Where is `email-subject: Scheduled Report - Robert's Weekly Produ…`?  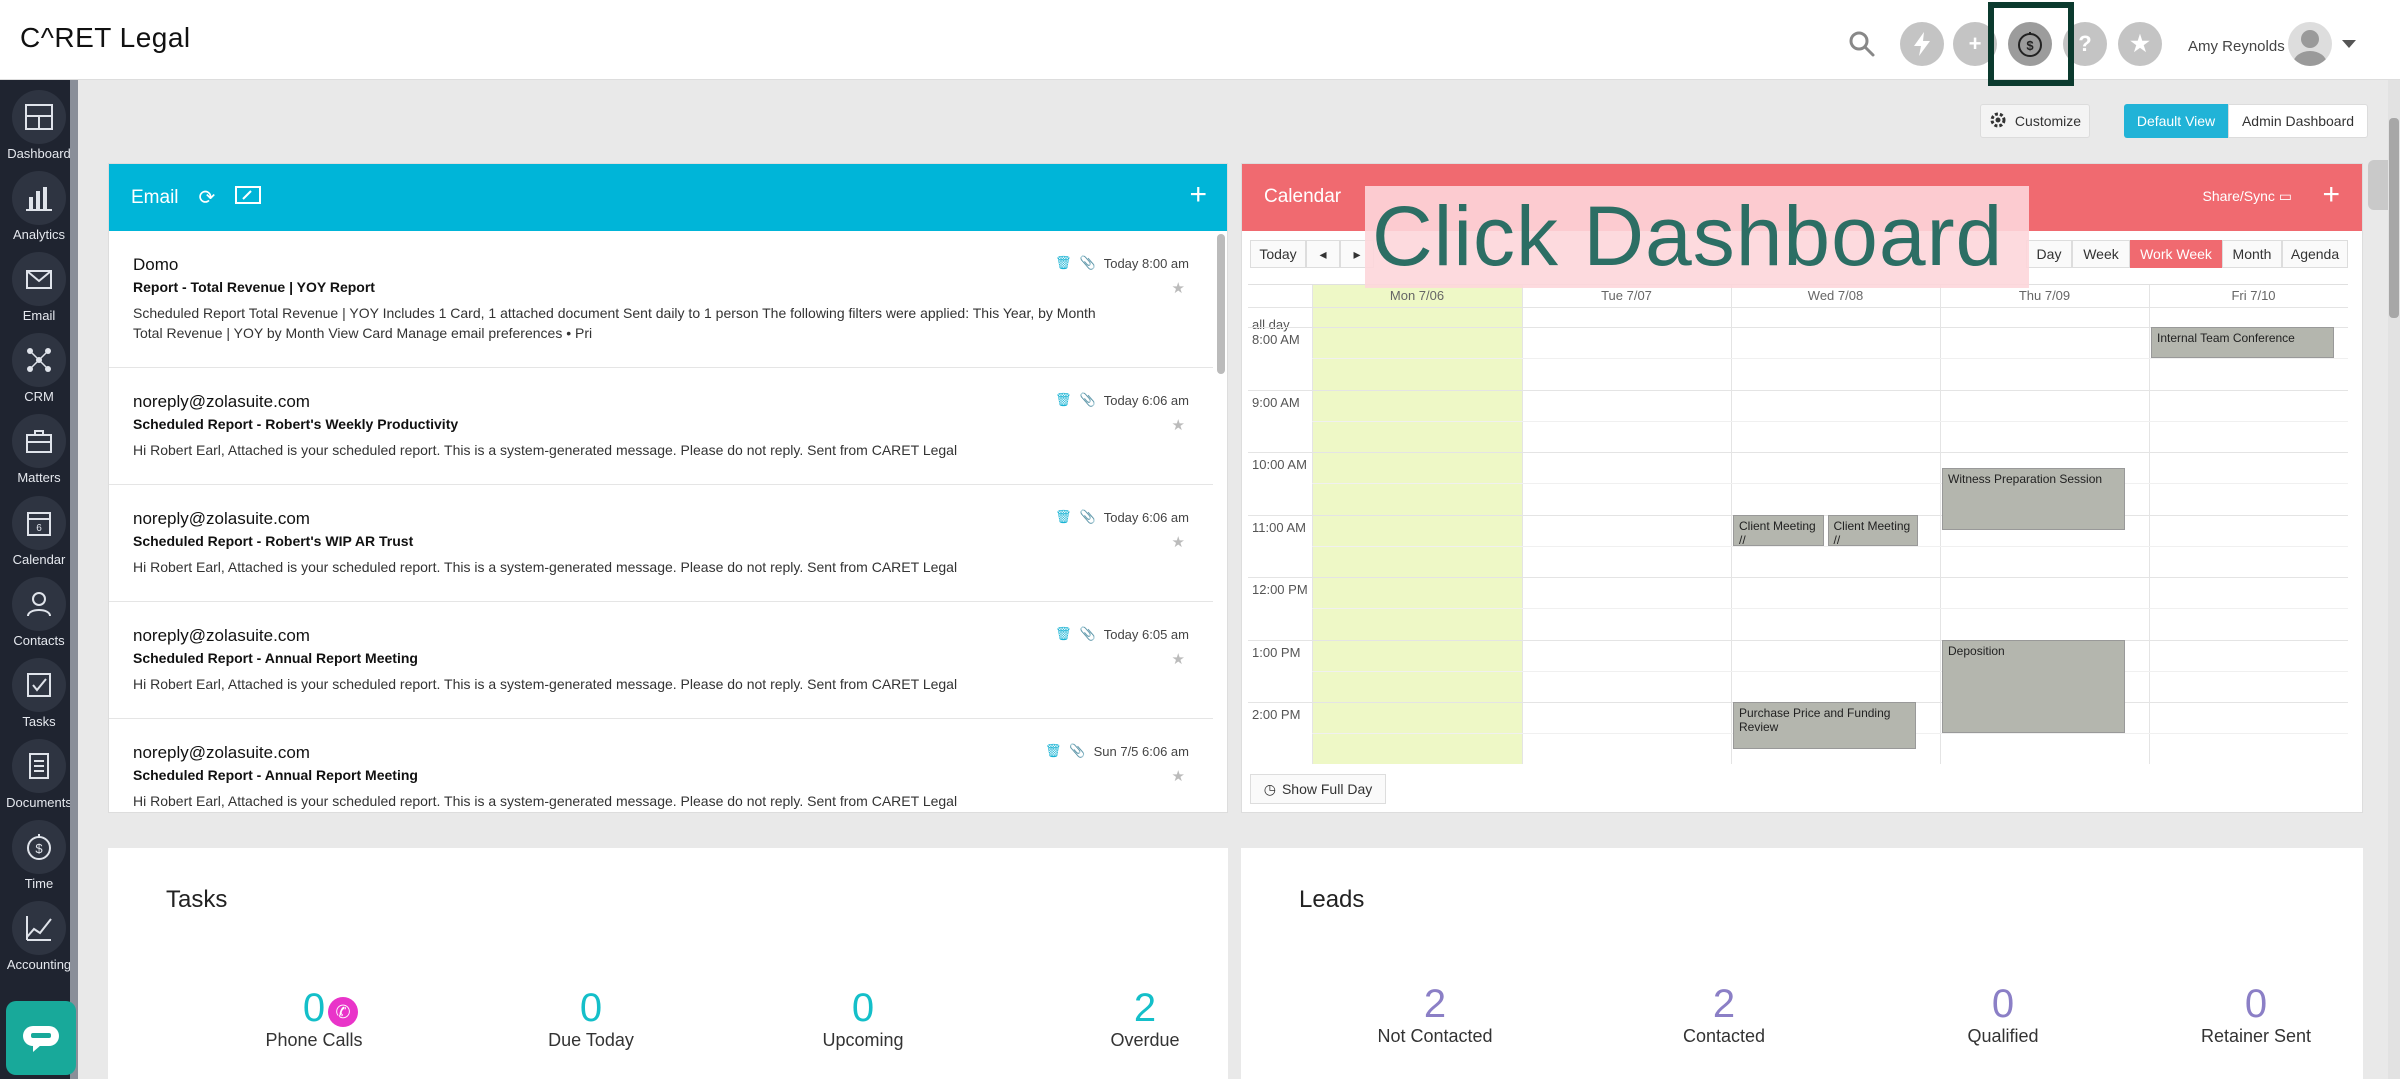
email-subject: Scheduled Report - Robert's Weekly Produ… is located at coordinates (296, 424).